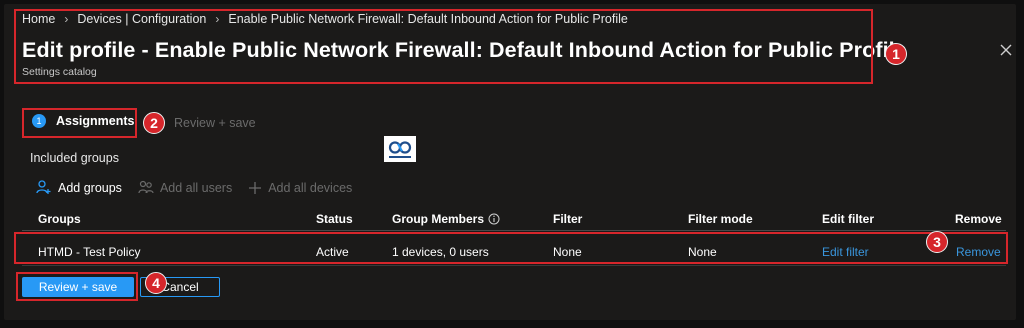  I want to click on logo-icon, so click(400, 147).